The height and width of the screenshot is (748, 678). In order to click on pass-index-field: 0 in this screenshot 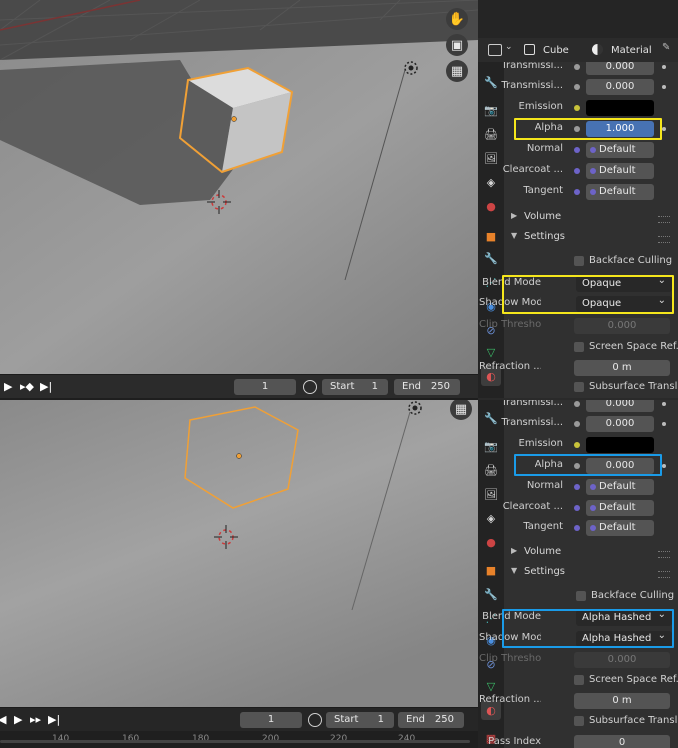, I will do `click(622, 741)`.